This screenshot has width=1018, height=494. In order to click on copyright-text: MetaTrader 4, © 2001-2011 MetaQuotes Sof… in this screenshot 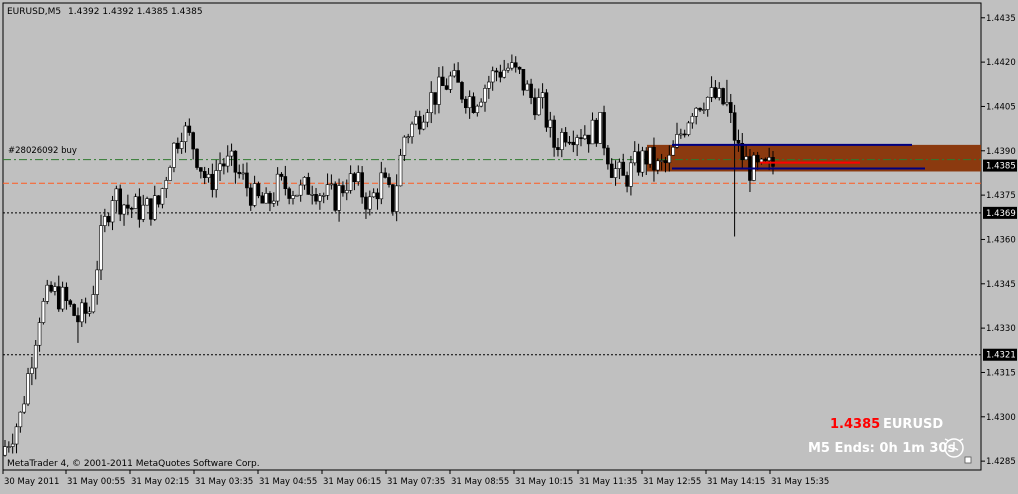, I will do `click(133, 464)`.